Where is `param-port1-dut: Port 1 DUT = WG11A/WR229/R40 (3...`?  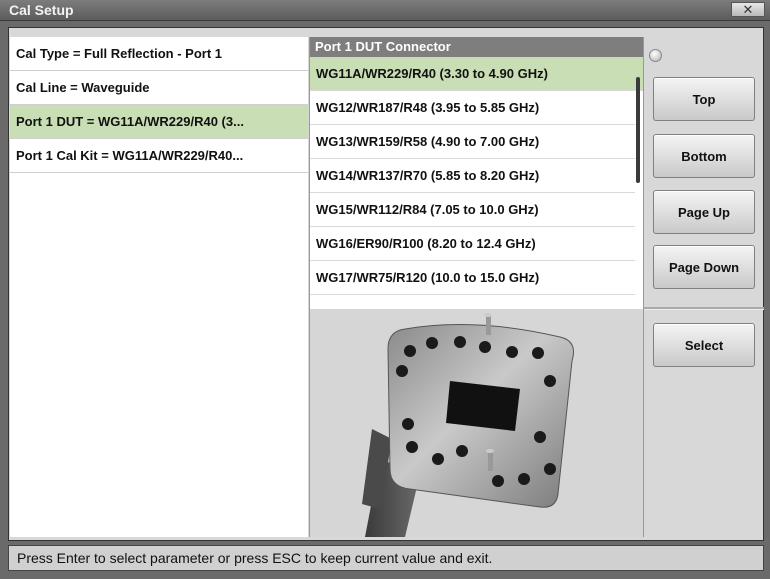
param-port1-dut: Port 1 DUT = WG11A/WR229/R40 (3... is located at coordinates (159, 122).